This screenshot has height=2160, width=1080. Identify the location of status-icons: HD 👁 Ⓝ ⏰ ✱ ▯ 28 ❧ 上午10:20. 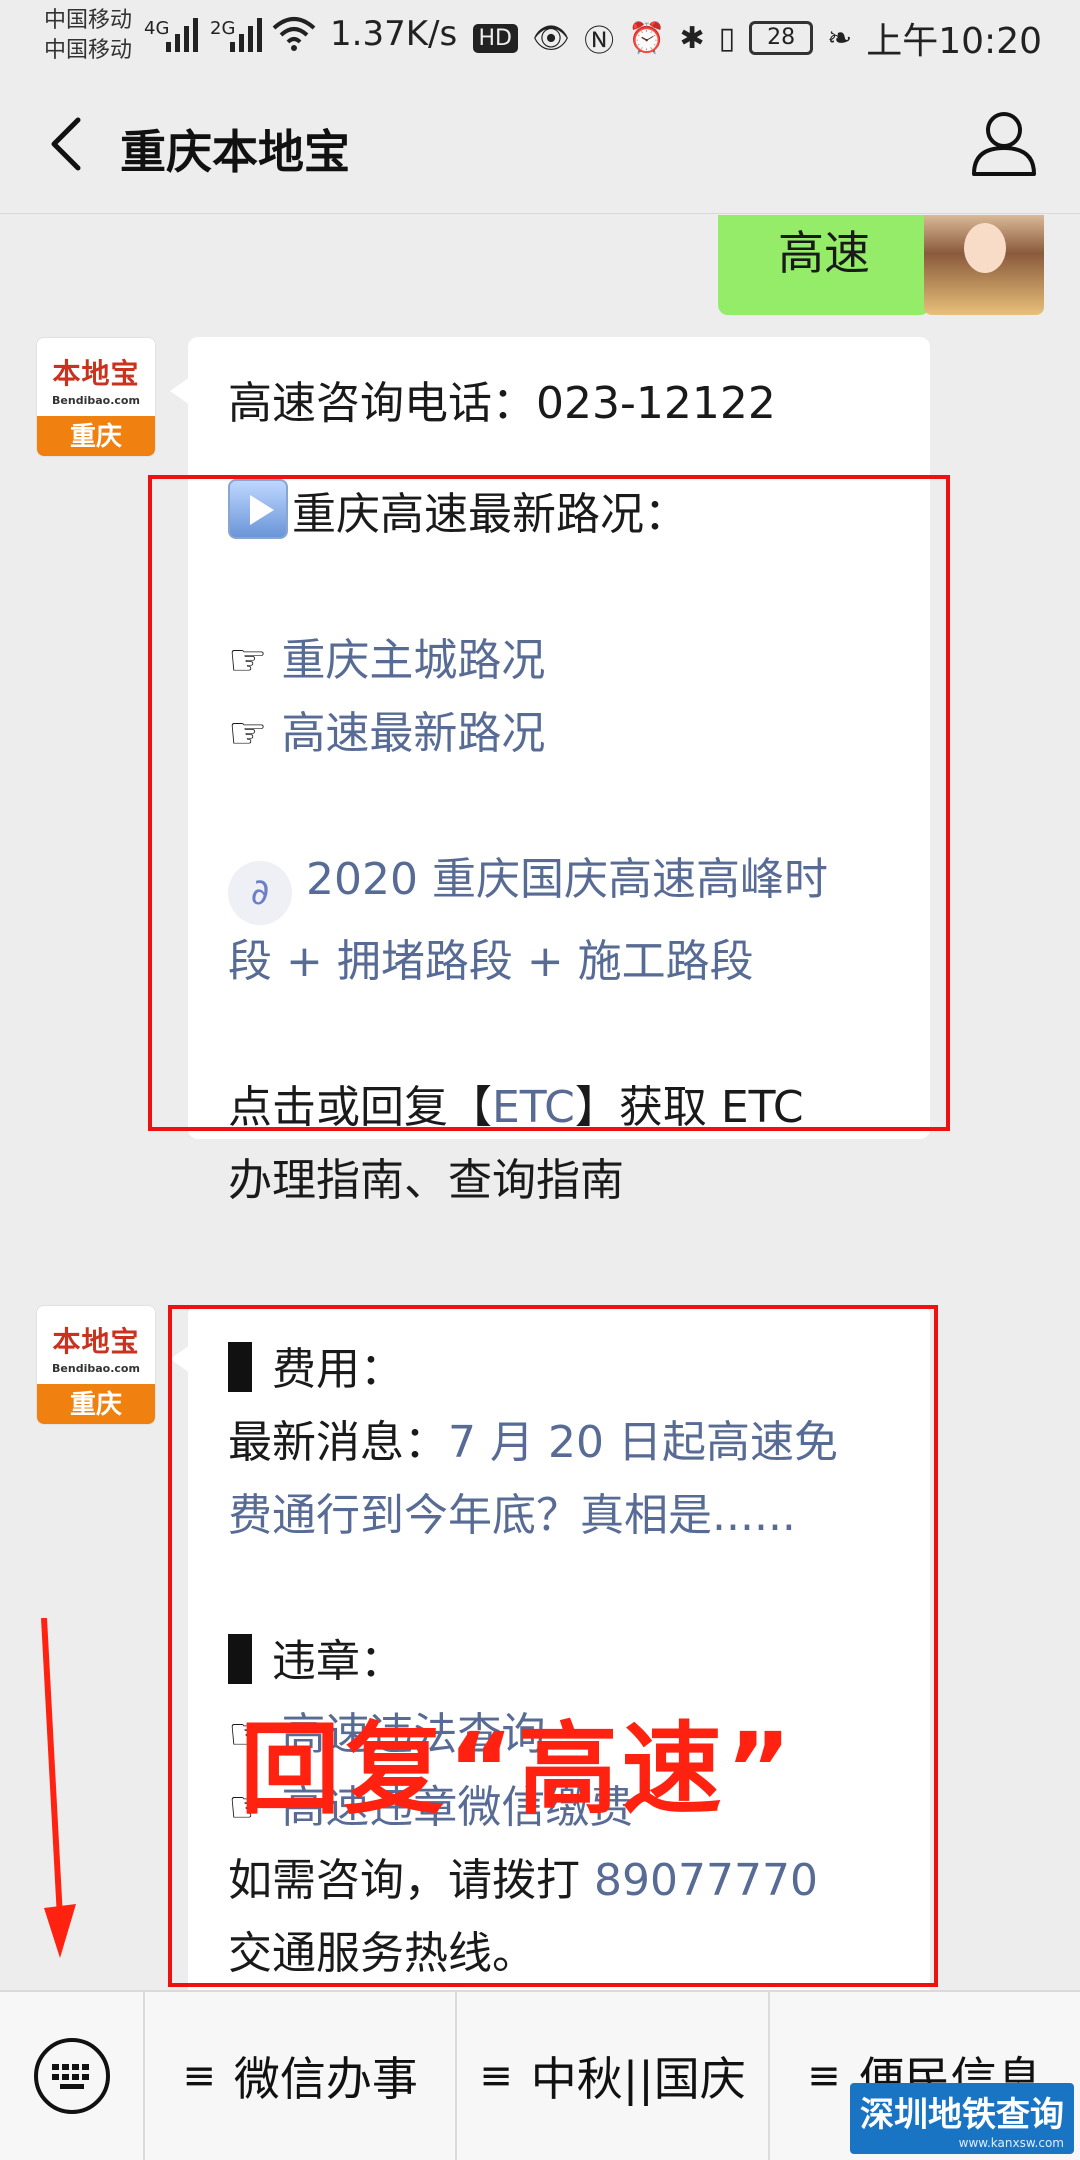
(757, 38).